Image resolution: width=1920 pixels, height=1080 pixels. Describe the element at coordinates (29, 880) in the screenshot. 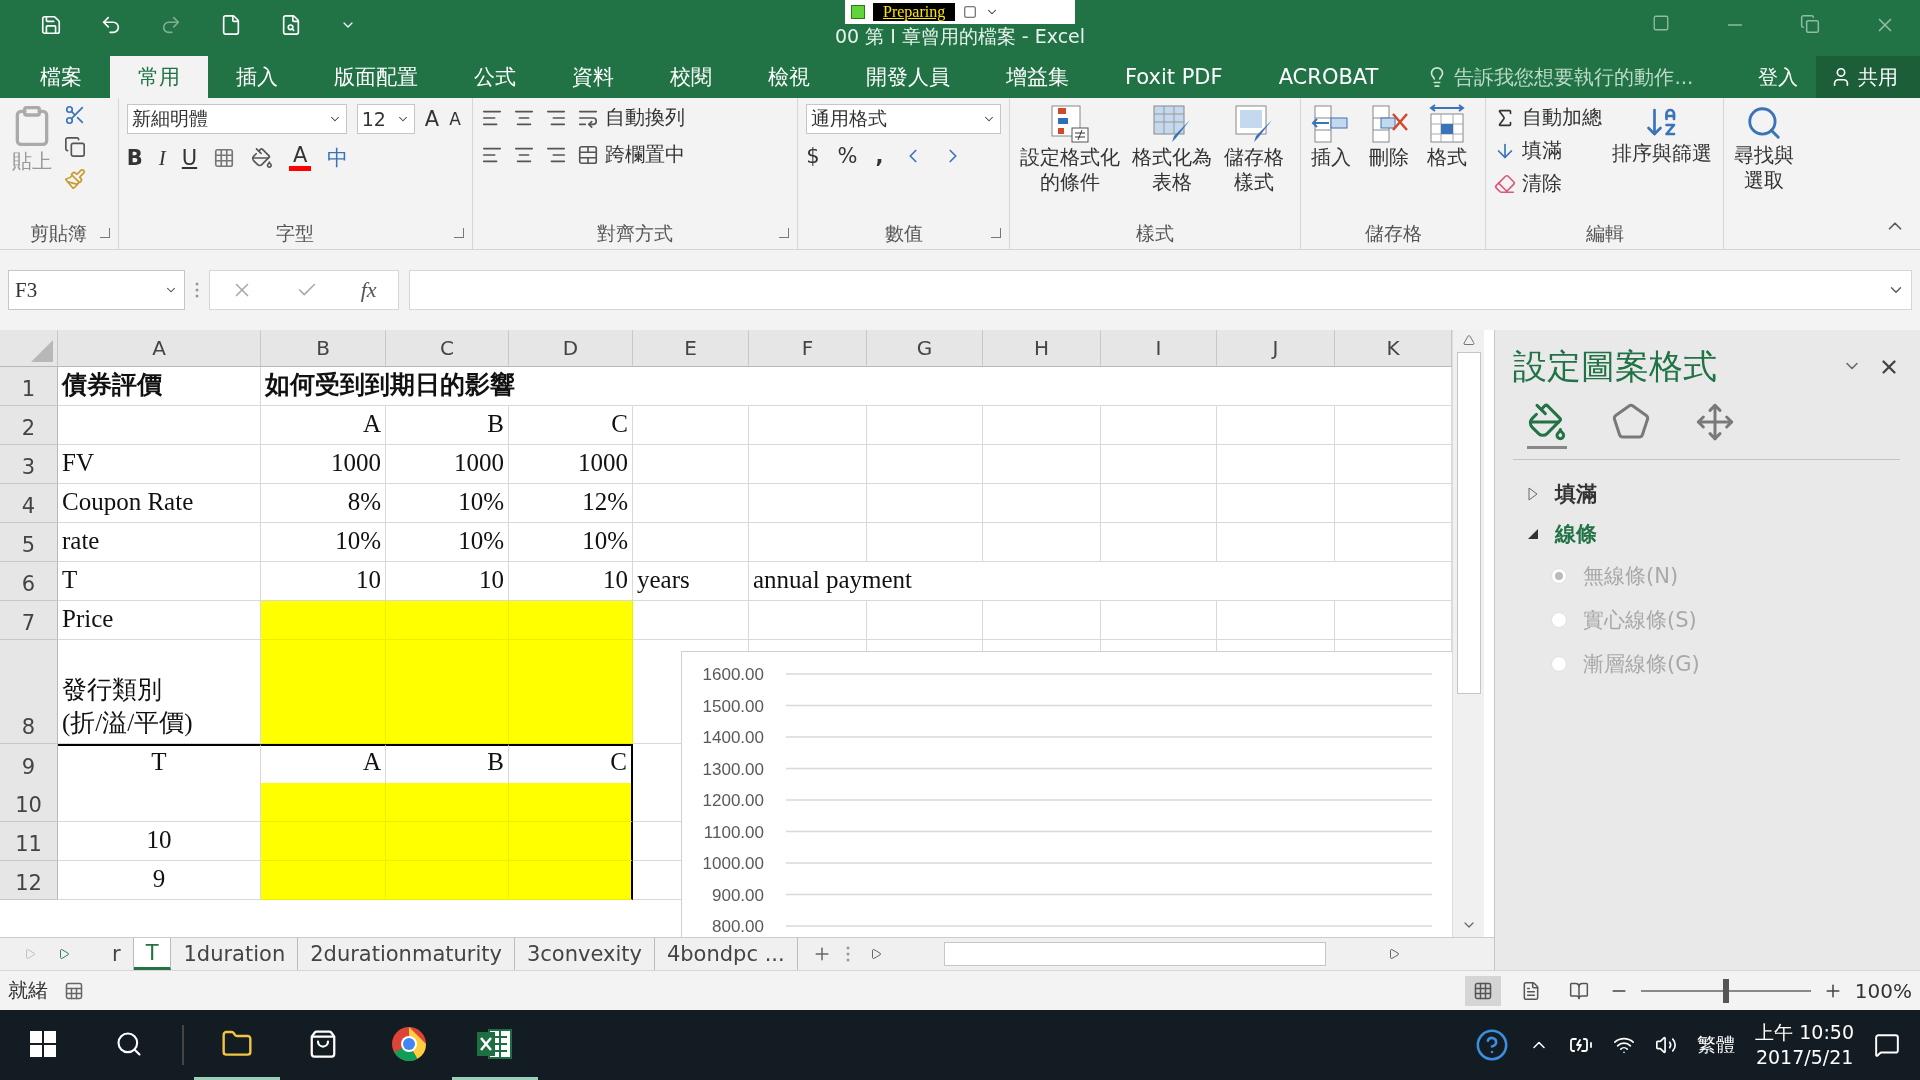

I see `row-header: 12` at that location.